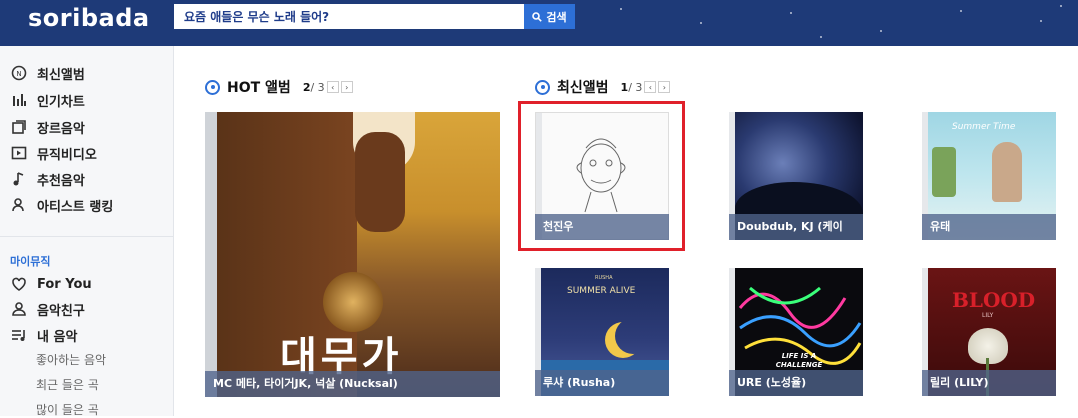 This screenshot has width=1078, height=418. I want to click on latest-album-caption-5: URE (노성율), so click(796, 383).